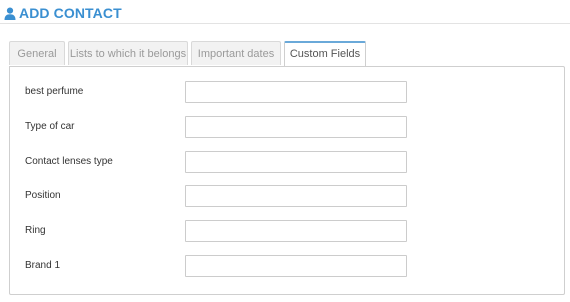 The height and width of the screenshot is (302, 570). What do you see at coordinates (296, 266) in the screenshot?
I see `brand-1-field` at bounding box center [296, 266].